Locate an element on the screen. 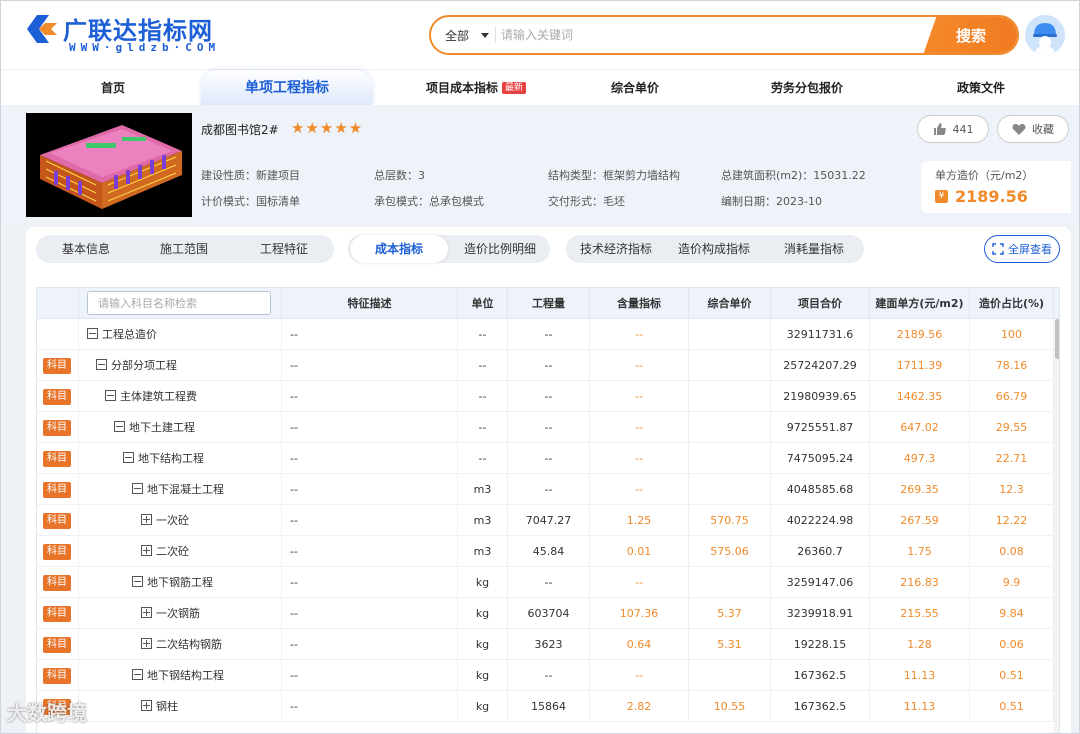  cell-composite-price: 5.37 is located at coordinates (730, 613).